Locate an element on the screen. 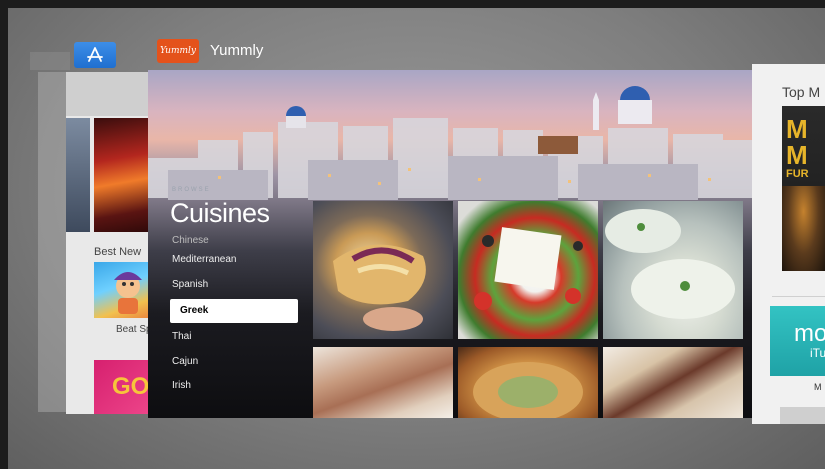 Image resolution: width=825 pixels, height=469 pixels. recipe-tile-tzatziki is located at coordinates (673, 270).